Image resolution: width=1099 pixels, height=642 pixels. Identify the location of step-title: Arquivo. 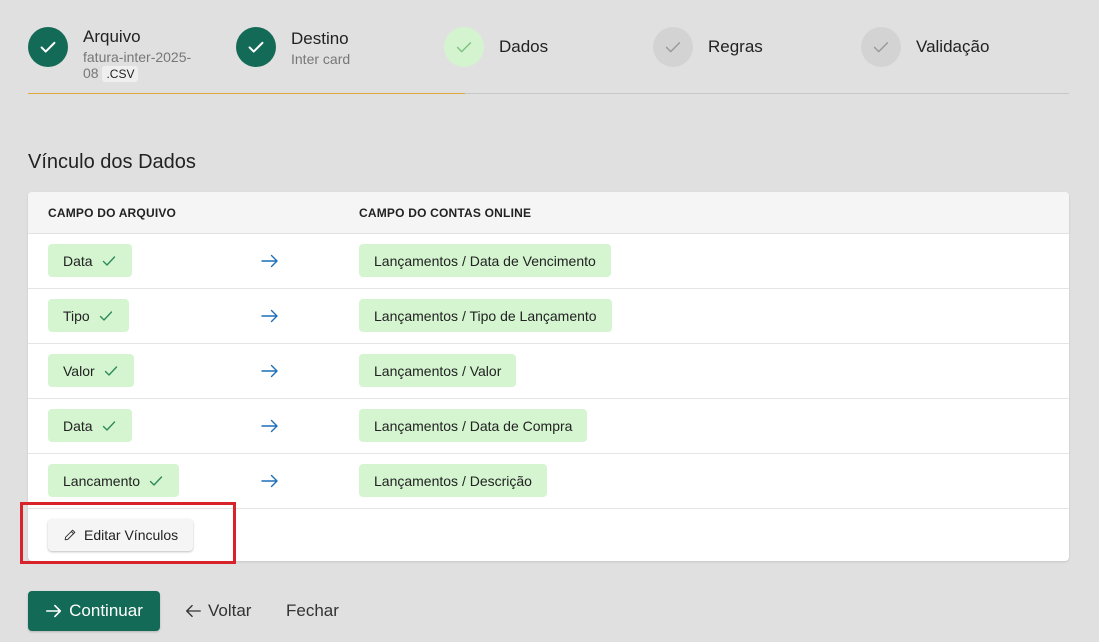
(112, 36).